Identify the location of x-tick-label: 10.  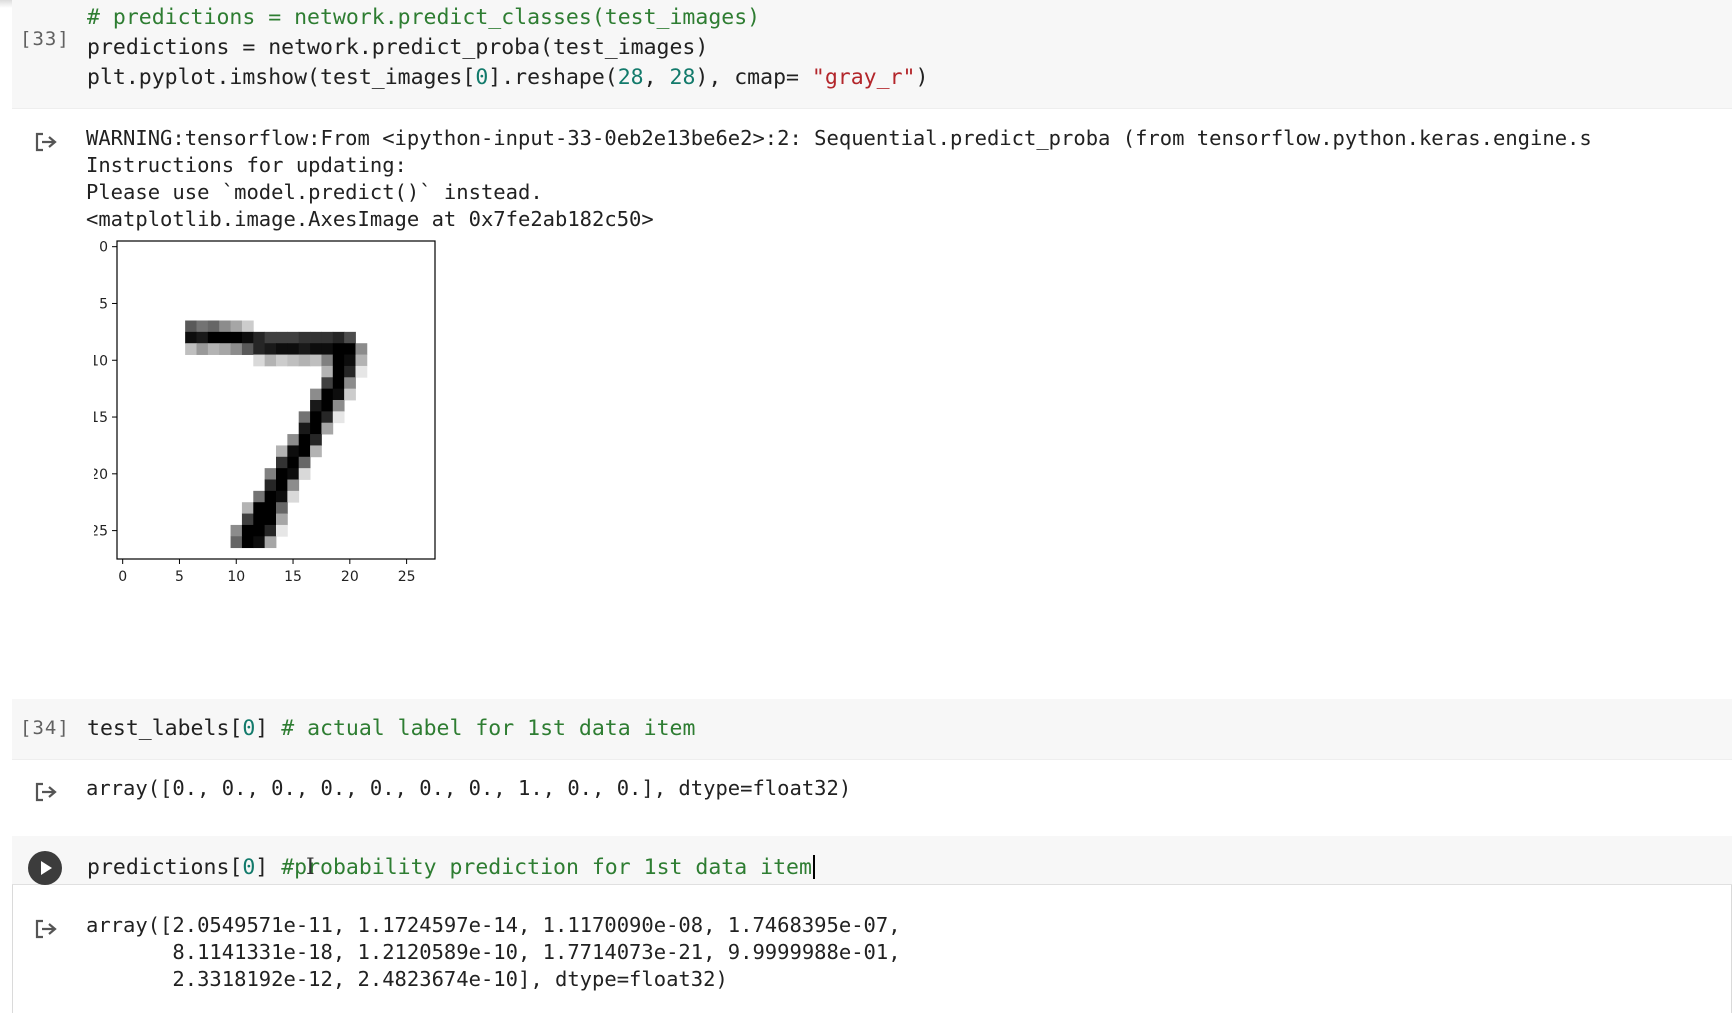
(236, 577).